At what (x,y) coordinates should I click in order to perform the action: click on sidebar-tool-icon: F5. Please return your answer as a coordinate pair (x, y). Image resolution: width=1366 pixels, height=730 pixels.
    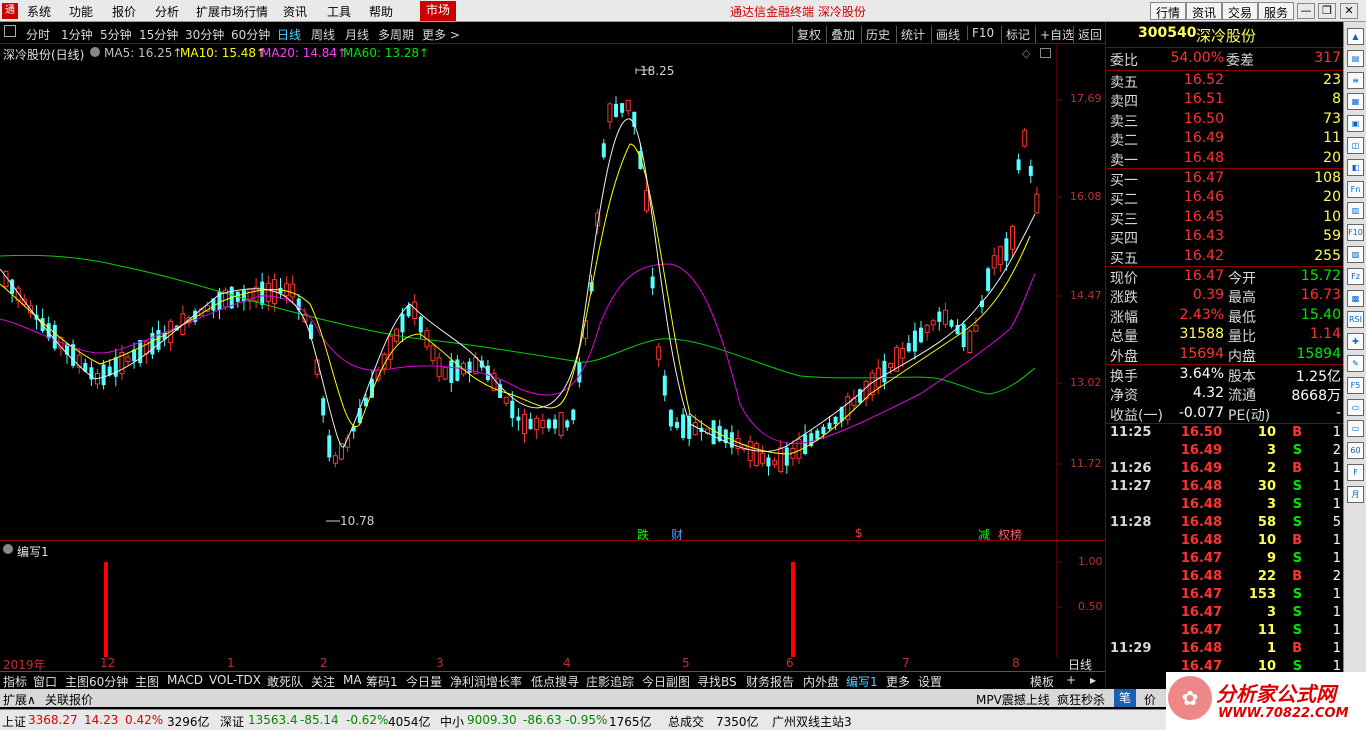
    Looking at the image, I should click on (1355, 385).